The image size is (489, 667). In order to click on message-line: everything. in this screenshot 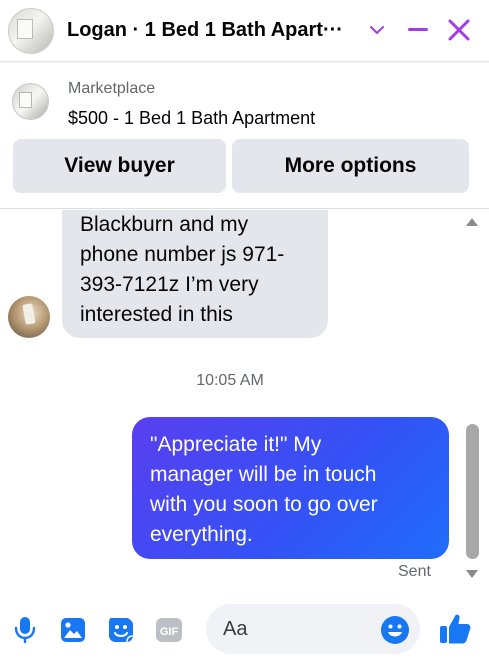, I will do `click(201, 534)`.